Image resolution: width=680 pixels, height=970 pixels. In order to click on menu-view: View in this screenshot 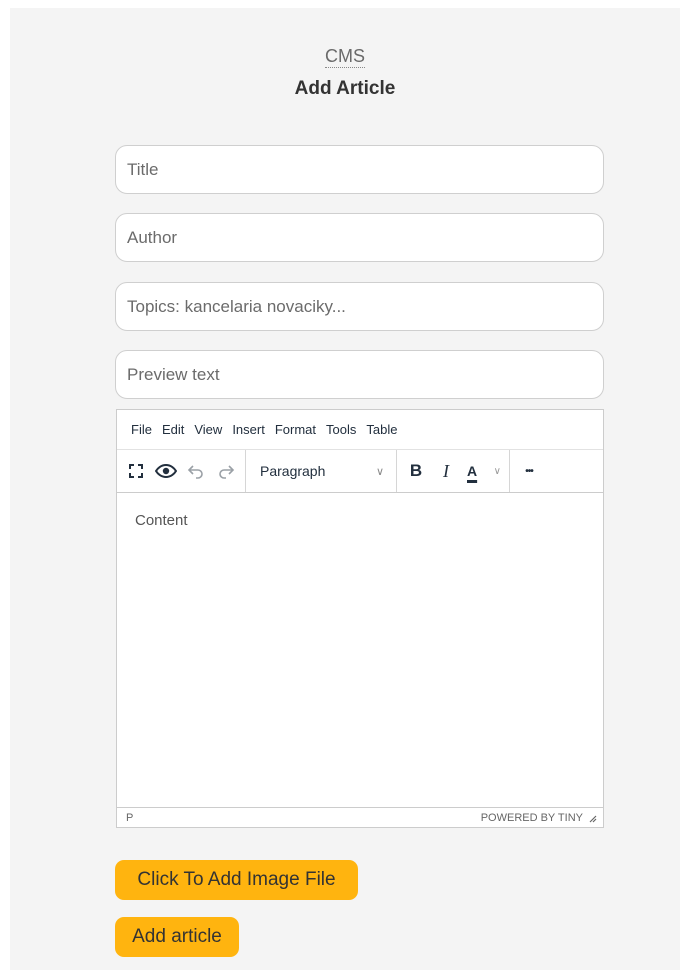, I will do `click(208, 429)`.